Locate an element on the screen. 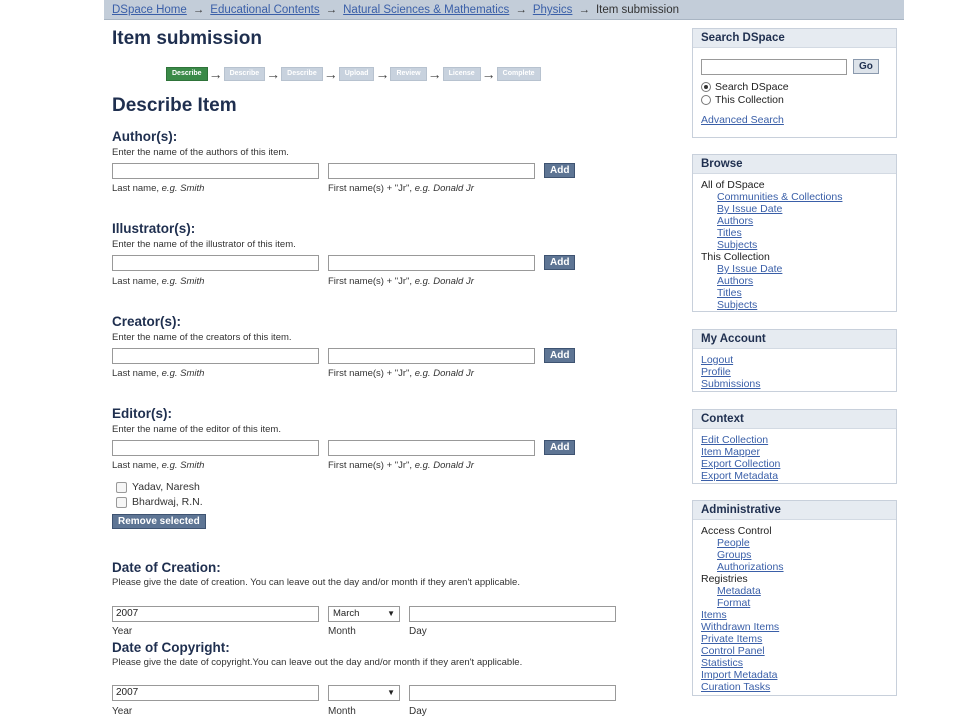  breadcrumb-physics: Physics is located at coordinates (553, 10).